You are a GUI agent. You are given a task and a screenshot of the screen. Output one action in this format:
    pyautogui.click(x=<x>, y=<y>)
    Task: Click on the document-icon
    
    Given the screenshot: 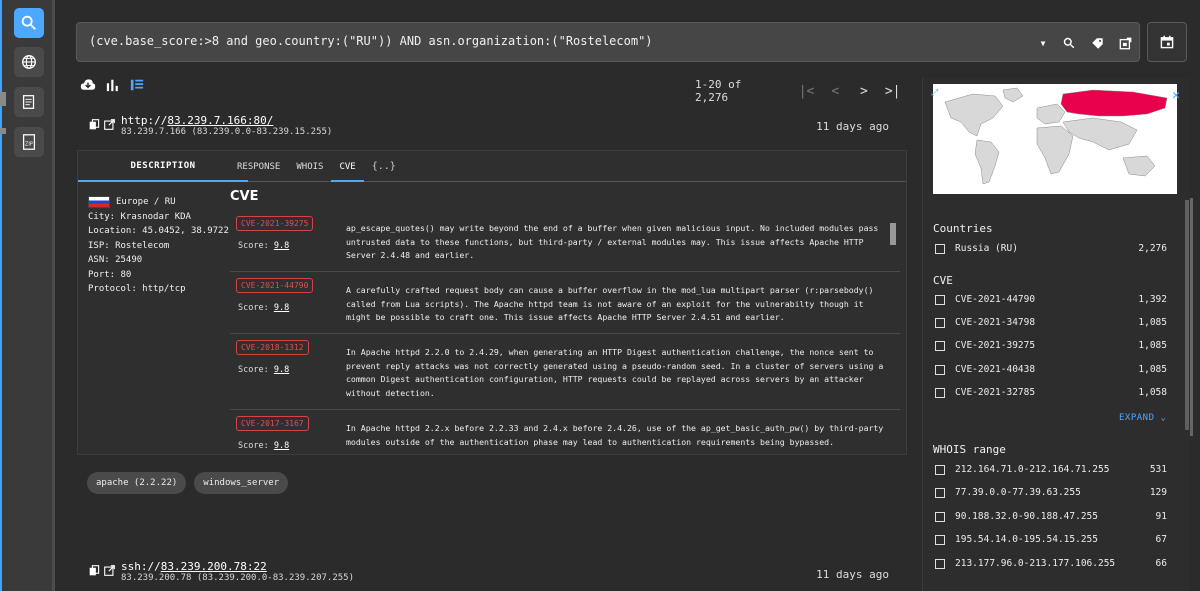 What is the action you would take?
    pyautogui.click(x=28, y=102)
    